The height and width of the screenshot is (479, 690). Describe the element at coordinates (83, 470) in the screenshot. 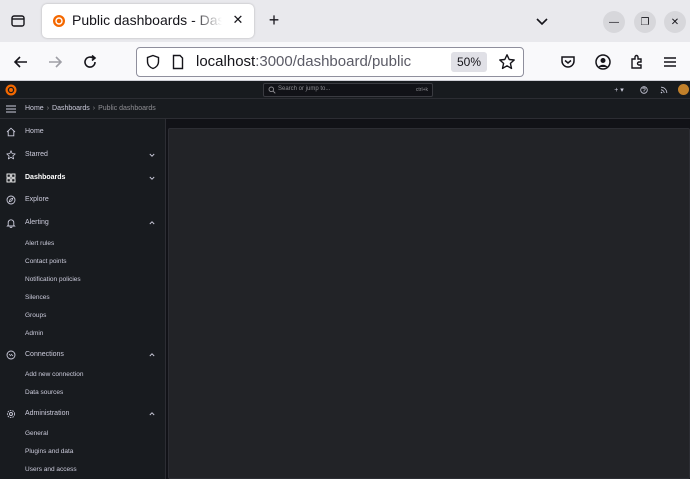

I see `sidebar-subitem-users-and-access: Users and access` at that location.